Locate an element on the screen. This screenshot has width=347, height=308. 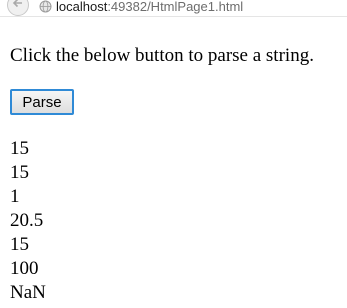
result-item: 20.5 is located at coordinates (27, 220).